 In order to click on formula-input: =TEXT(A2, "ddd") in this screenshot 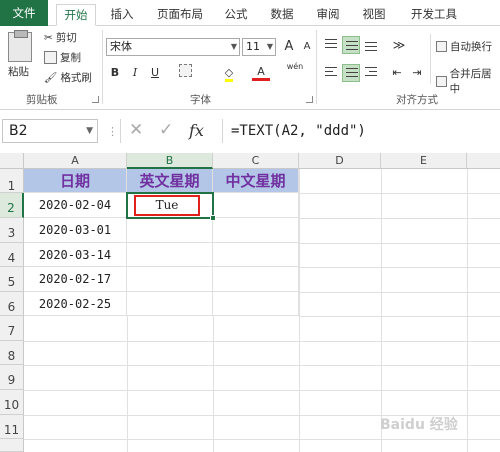, I will do `click(361, 131)`.